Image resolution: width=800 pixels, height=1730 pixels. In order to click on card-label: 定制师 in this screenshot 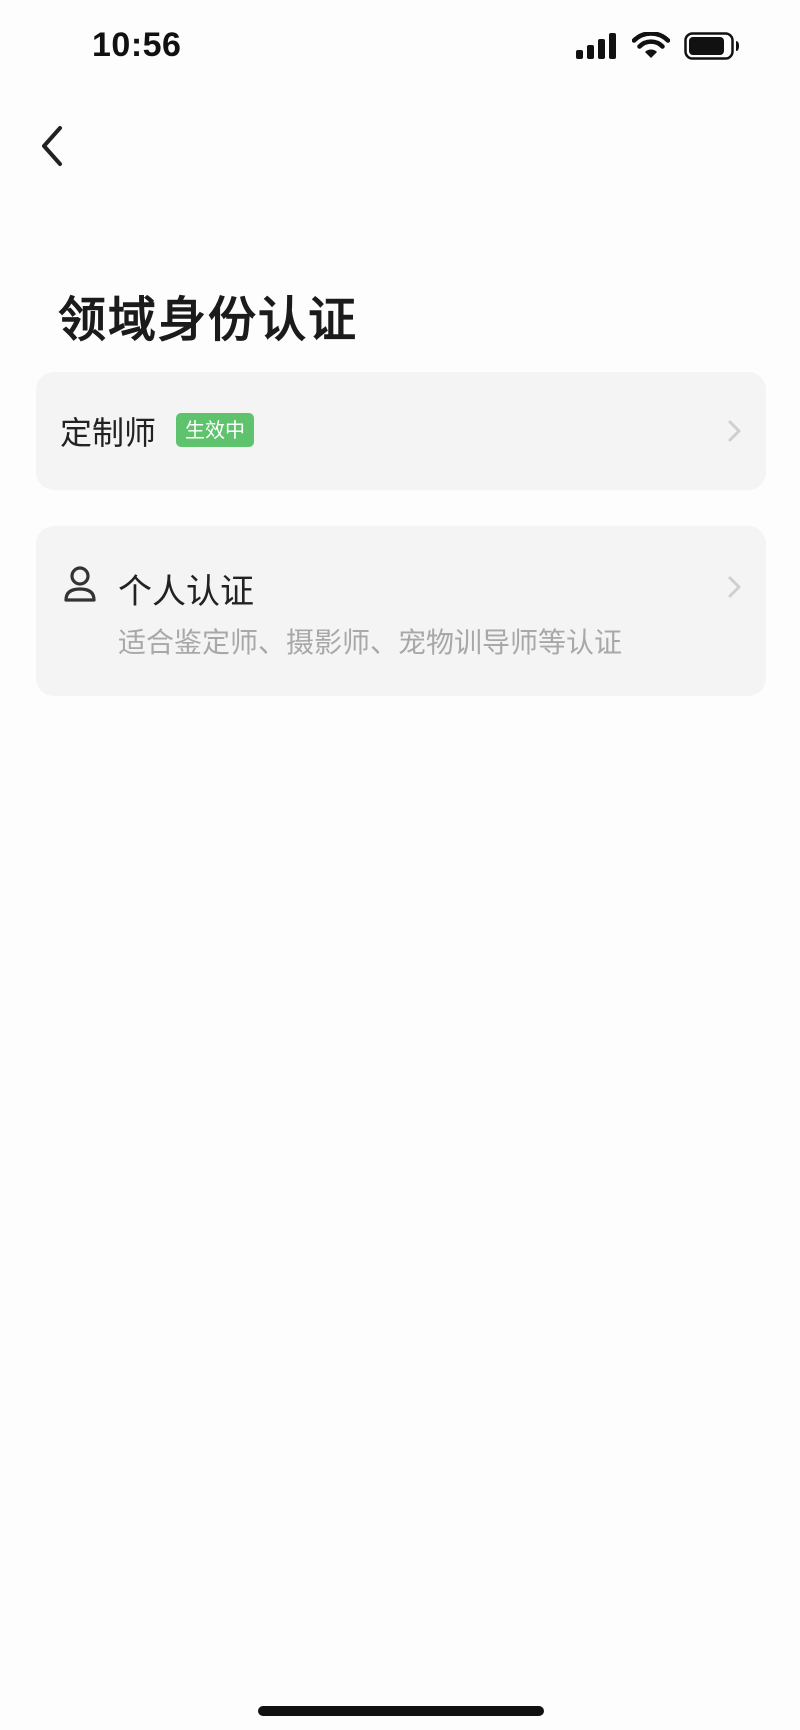, I will do `click(108, 433)`.